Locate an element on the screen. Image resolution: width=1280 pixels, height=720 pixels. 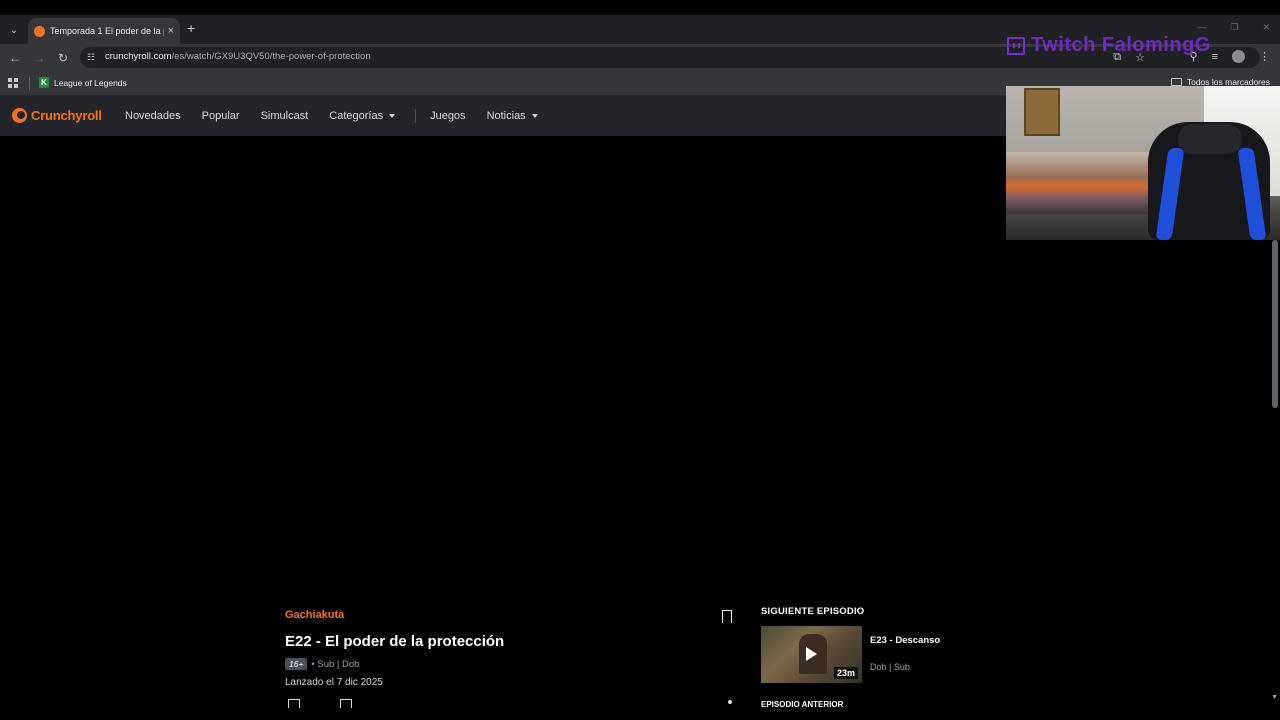
forward-arrow-icon: → is located at coordinates (39, 58).